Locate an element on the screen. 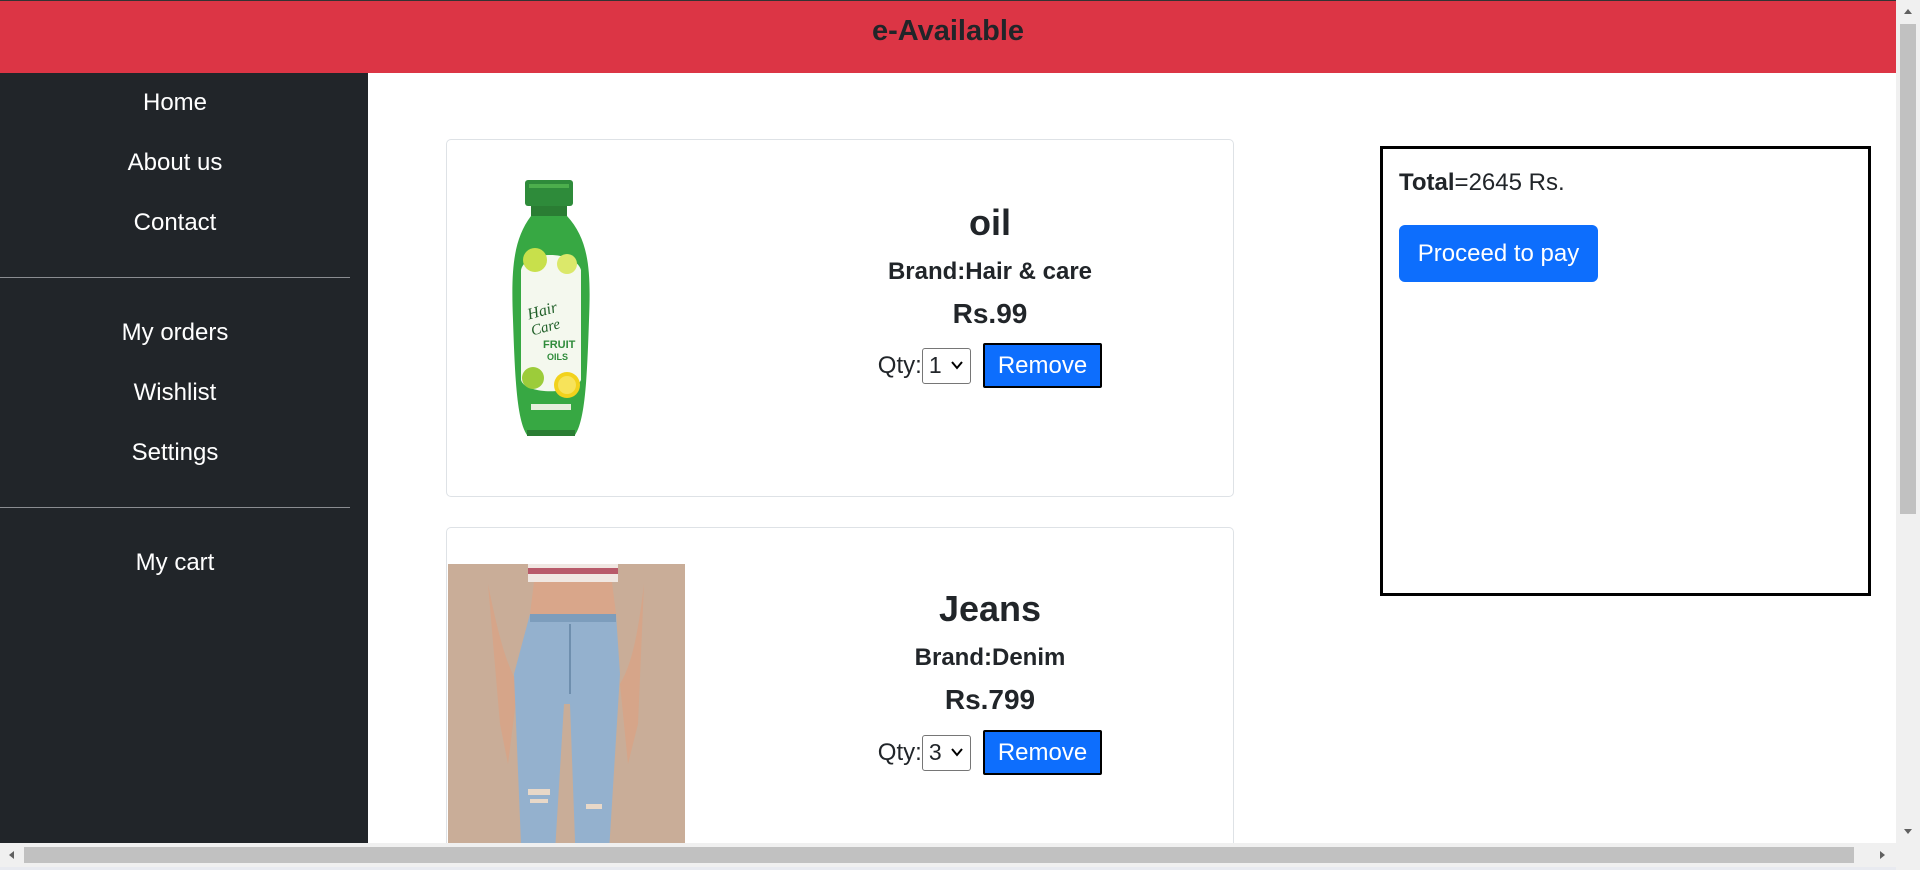 This screenshot has width=1920, height=870. order-summary: Total=2645 Rs. Proceed to pay is located at coordinates (1625, 371).